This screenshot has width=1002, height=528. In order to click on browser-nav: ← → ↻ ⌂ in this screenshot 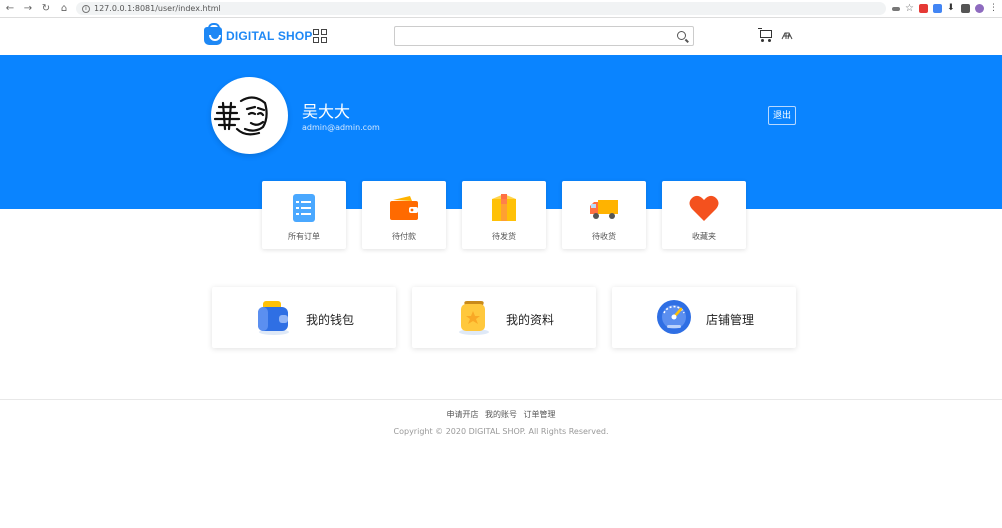, I will do `click(37, 9)`.